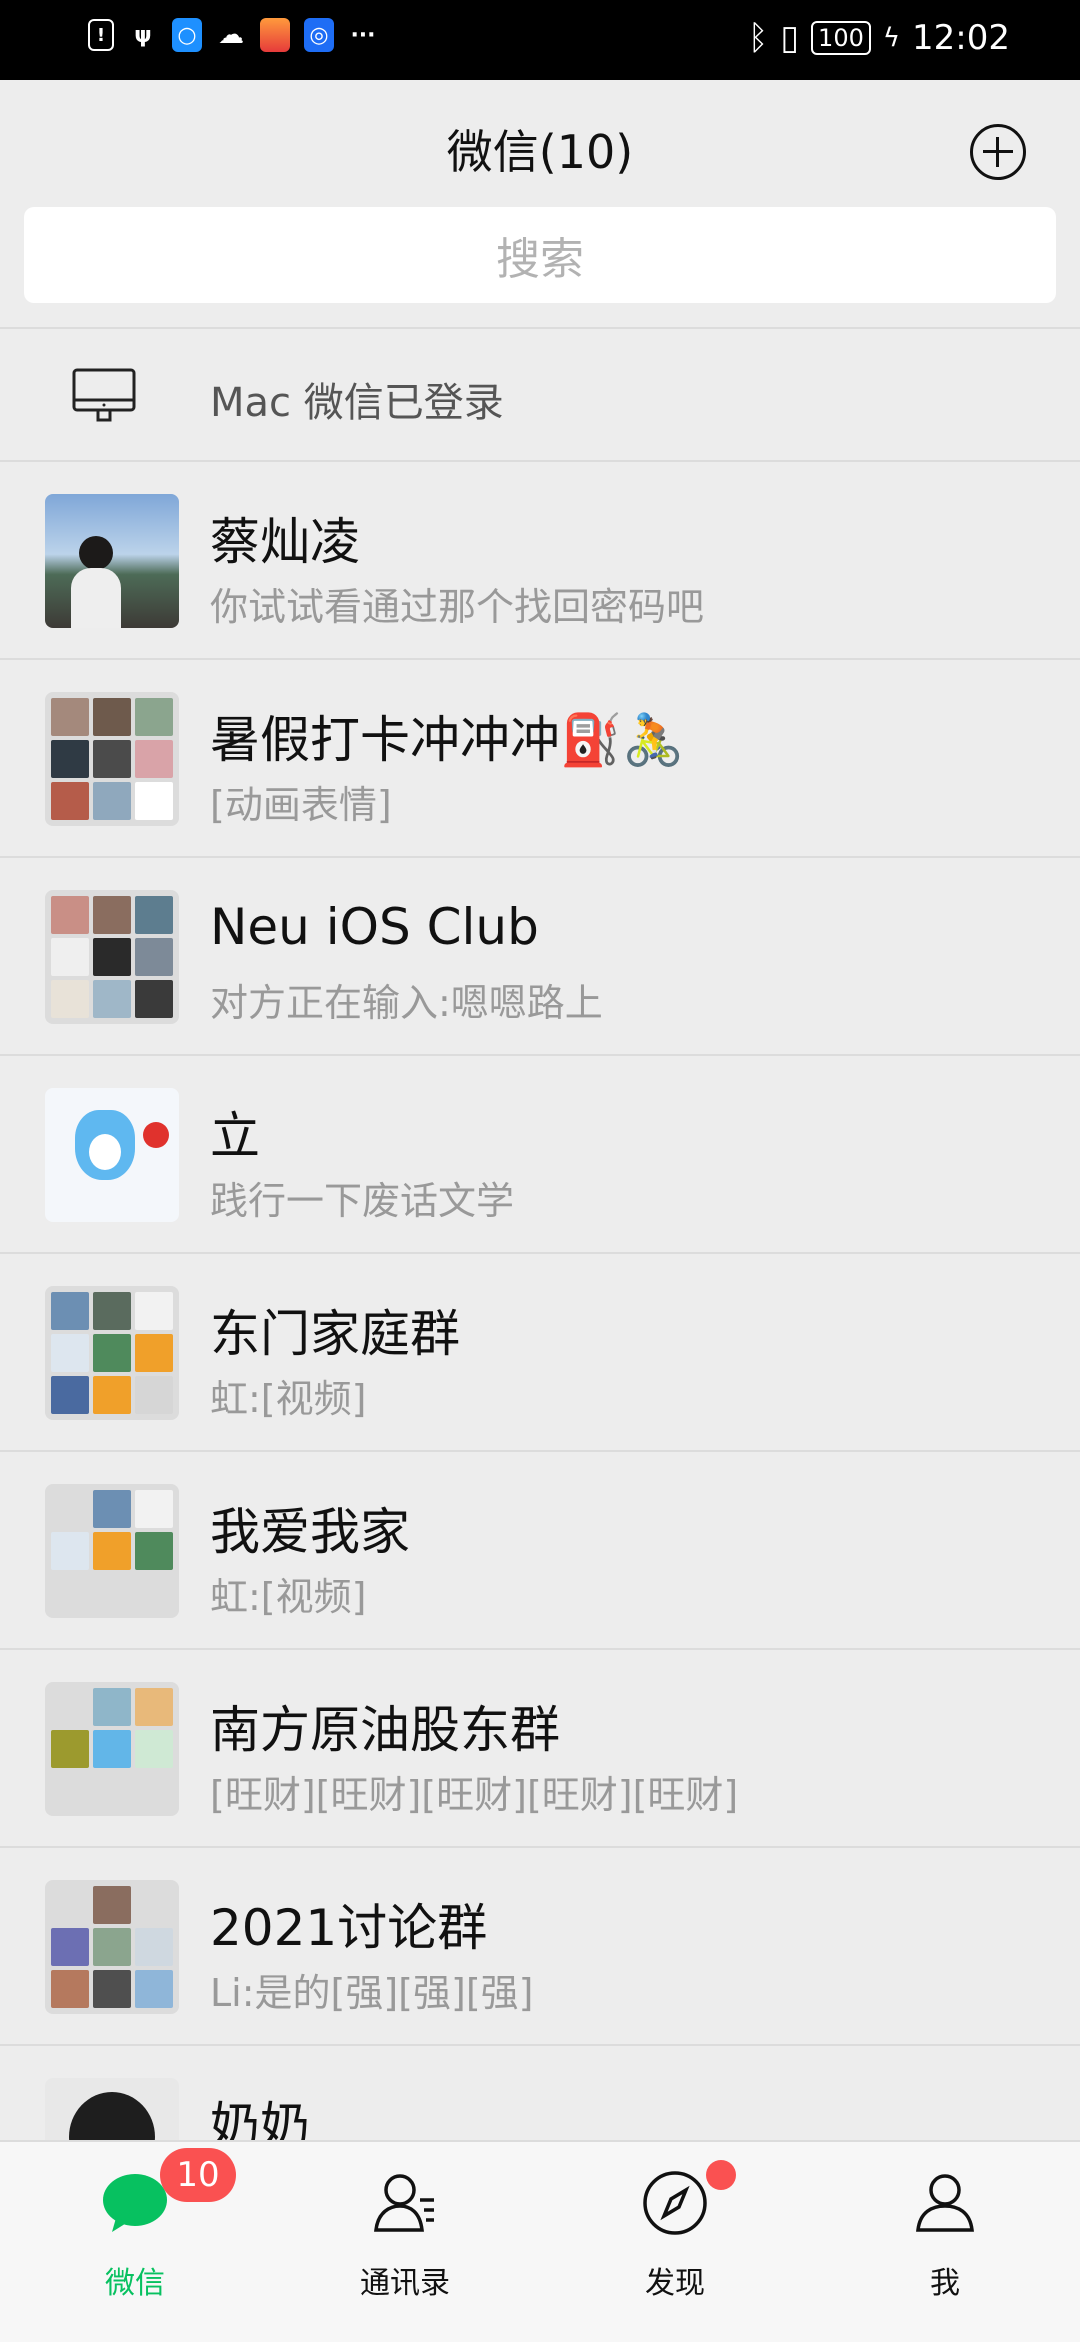  I want to click on search-placeholder: 搜索, so click(540, 259).